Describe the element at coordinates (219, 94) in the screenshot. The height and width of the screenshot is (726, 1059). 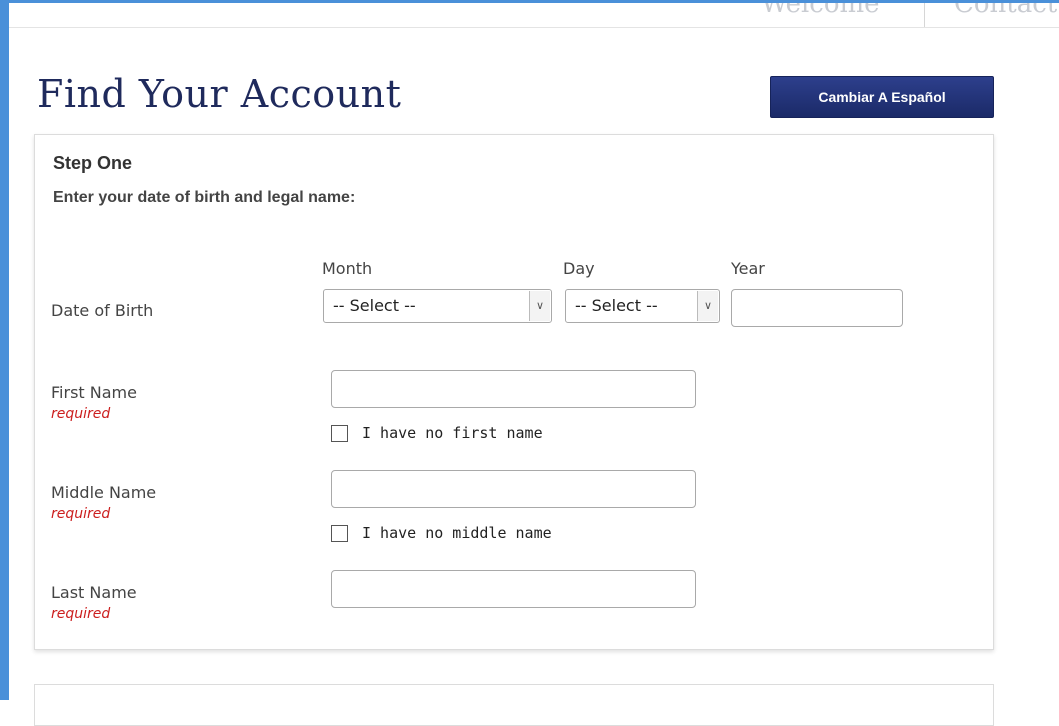
I see `page-title: Find Your Account` at that location.